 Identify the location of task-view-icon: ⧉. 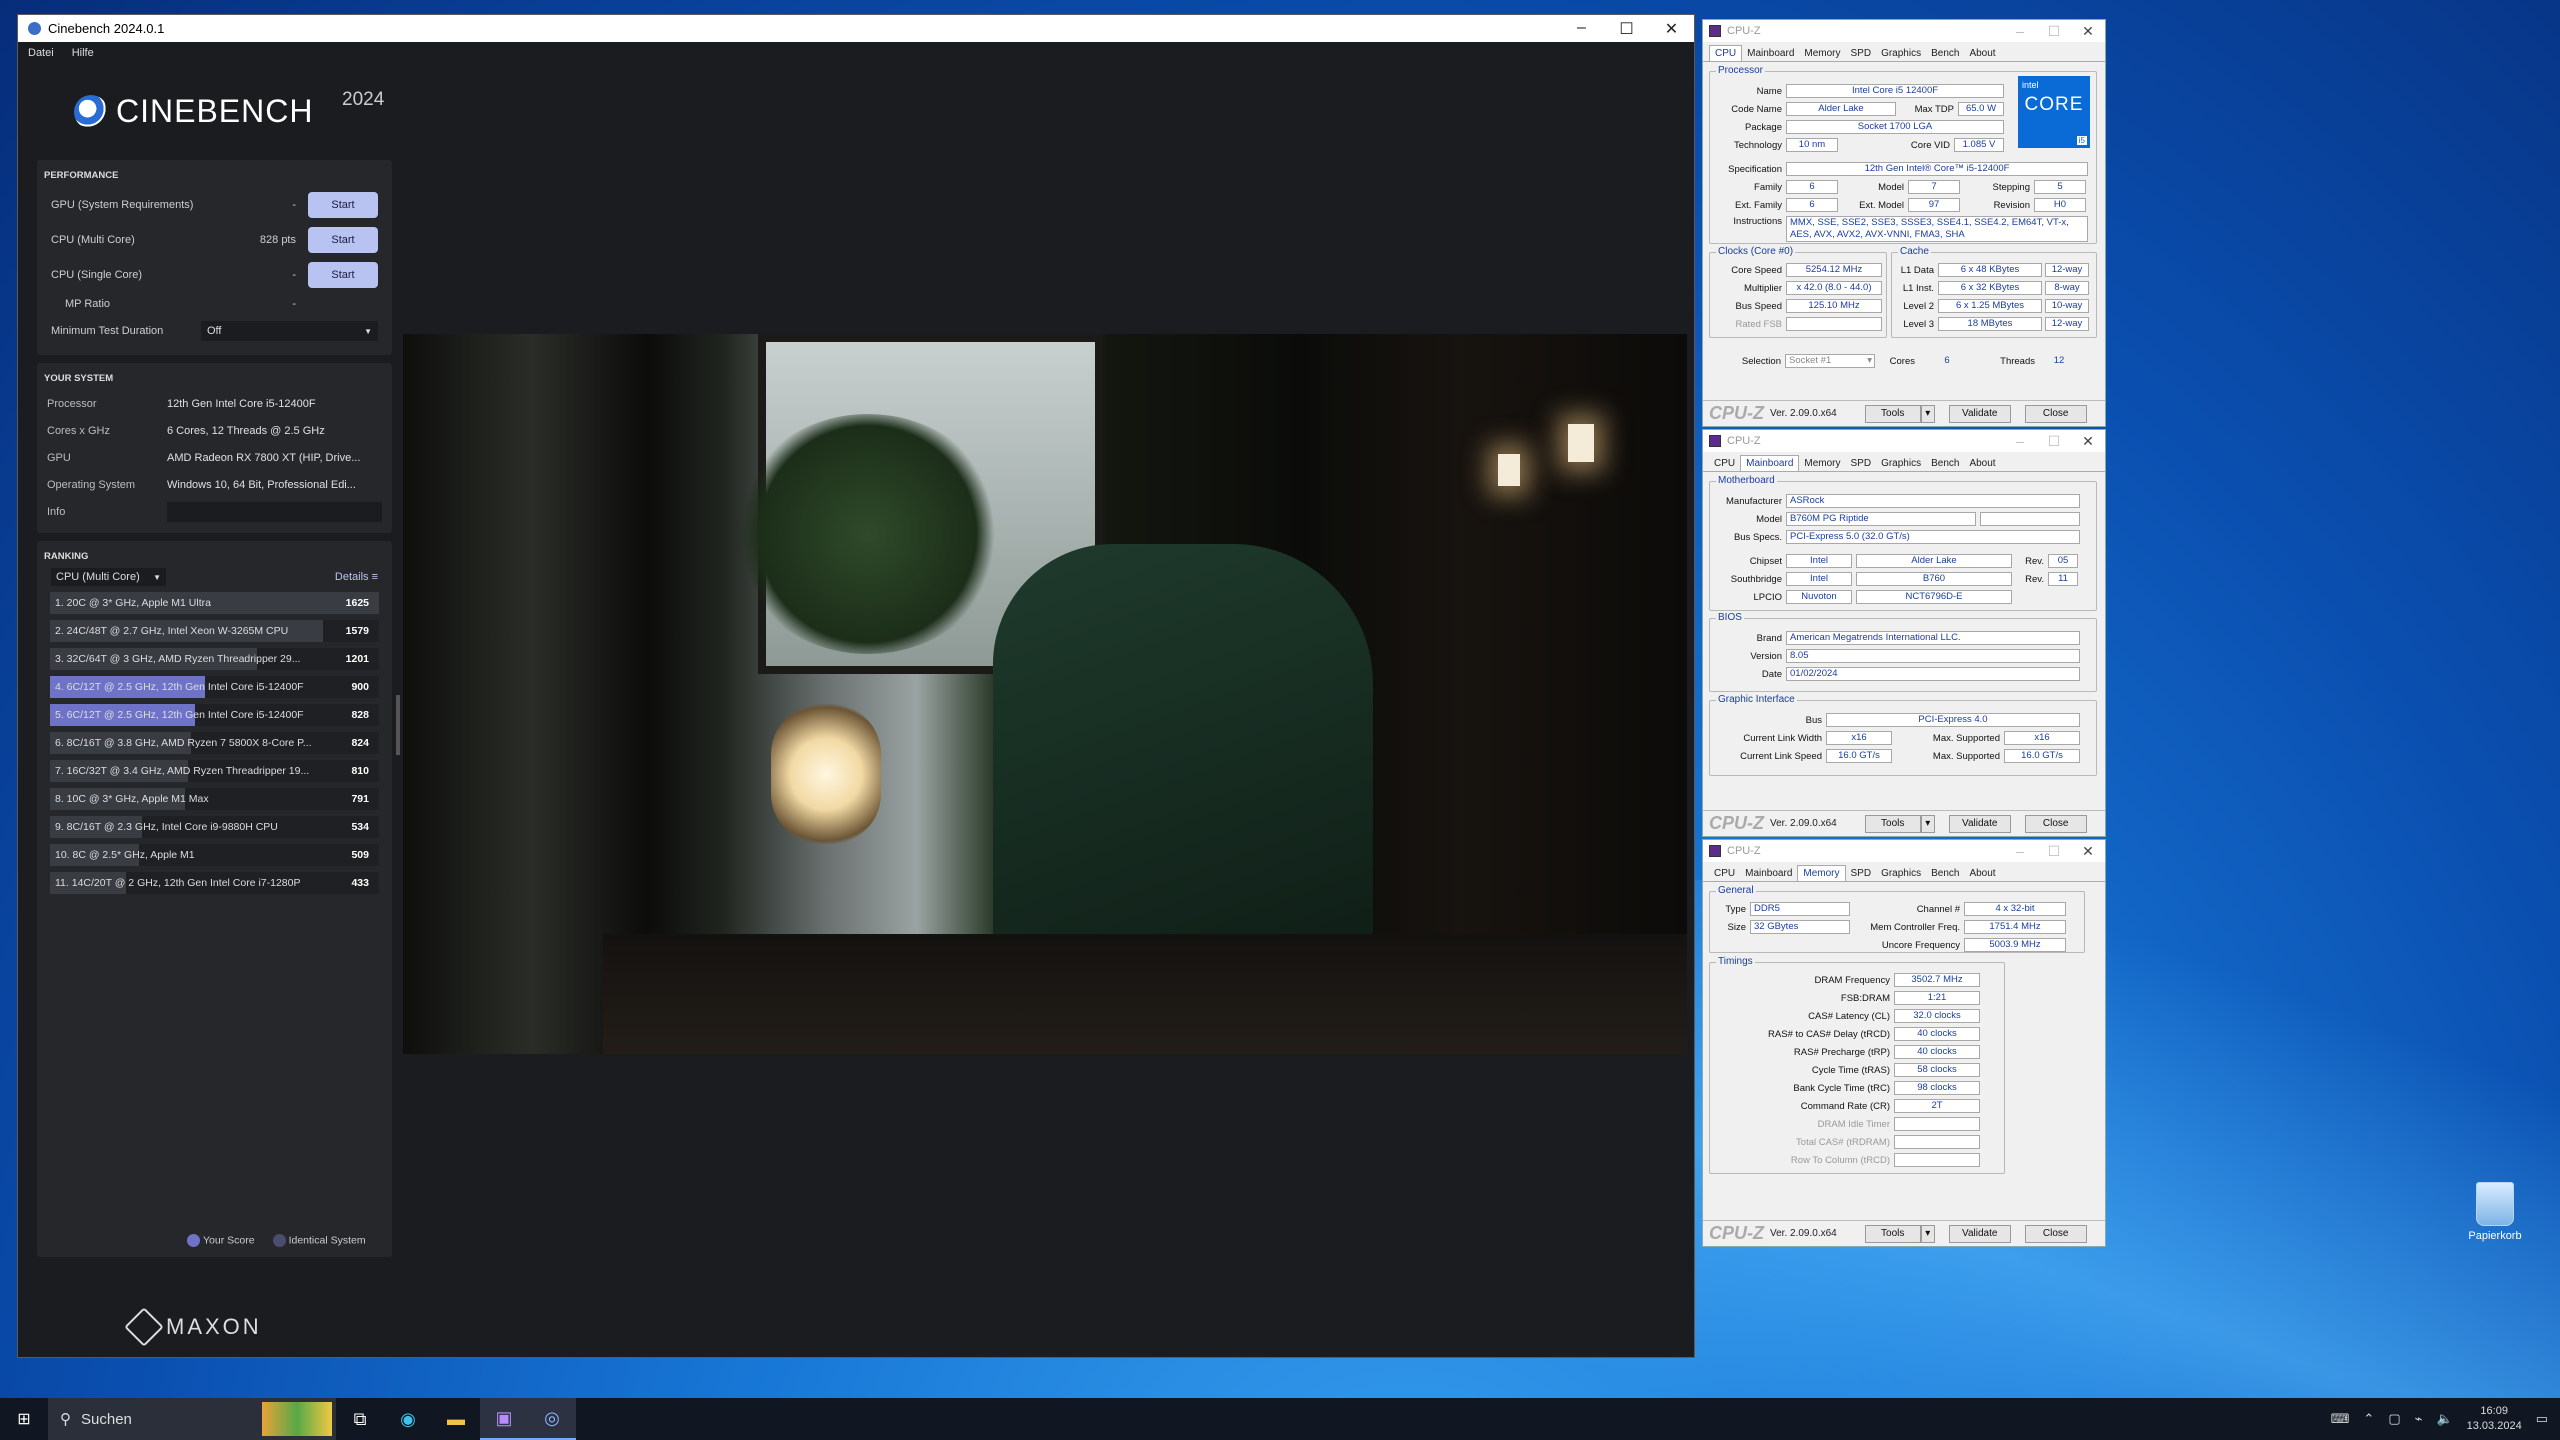
(360, 1419).